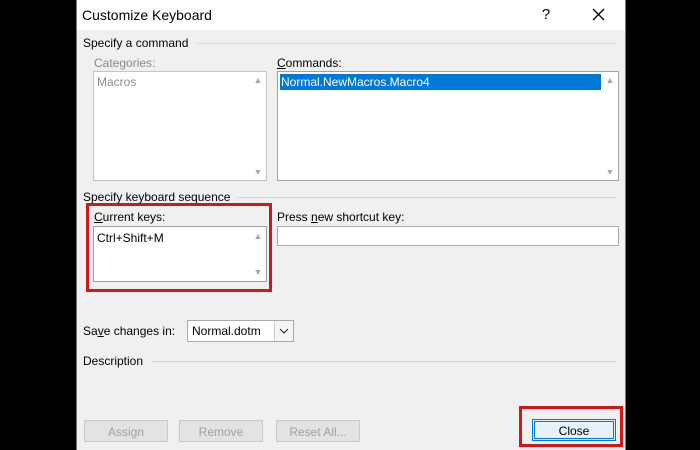 This screenshot has width=700, height=450. Describe the element at coordinates (571, 426) in the screenshot. I see `close-button-highlight` at that location.